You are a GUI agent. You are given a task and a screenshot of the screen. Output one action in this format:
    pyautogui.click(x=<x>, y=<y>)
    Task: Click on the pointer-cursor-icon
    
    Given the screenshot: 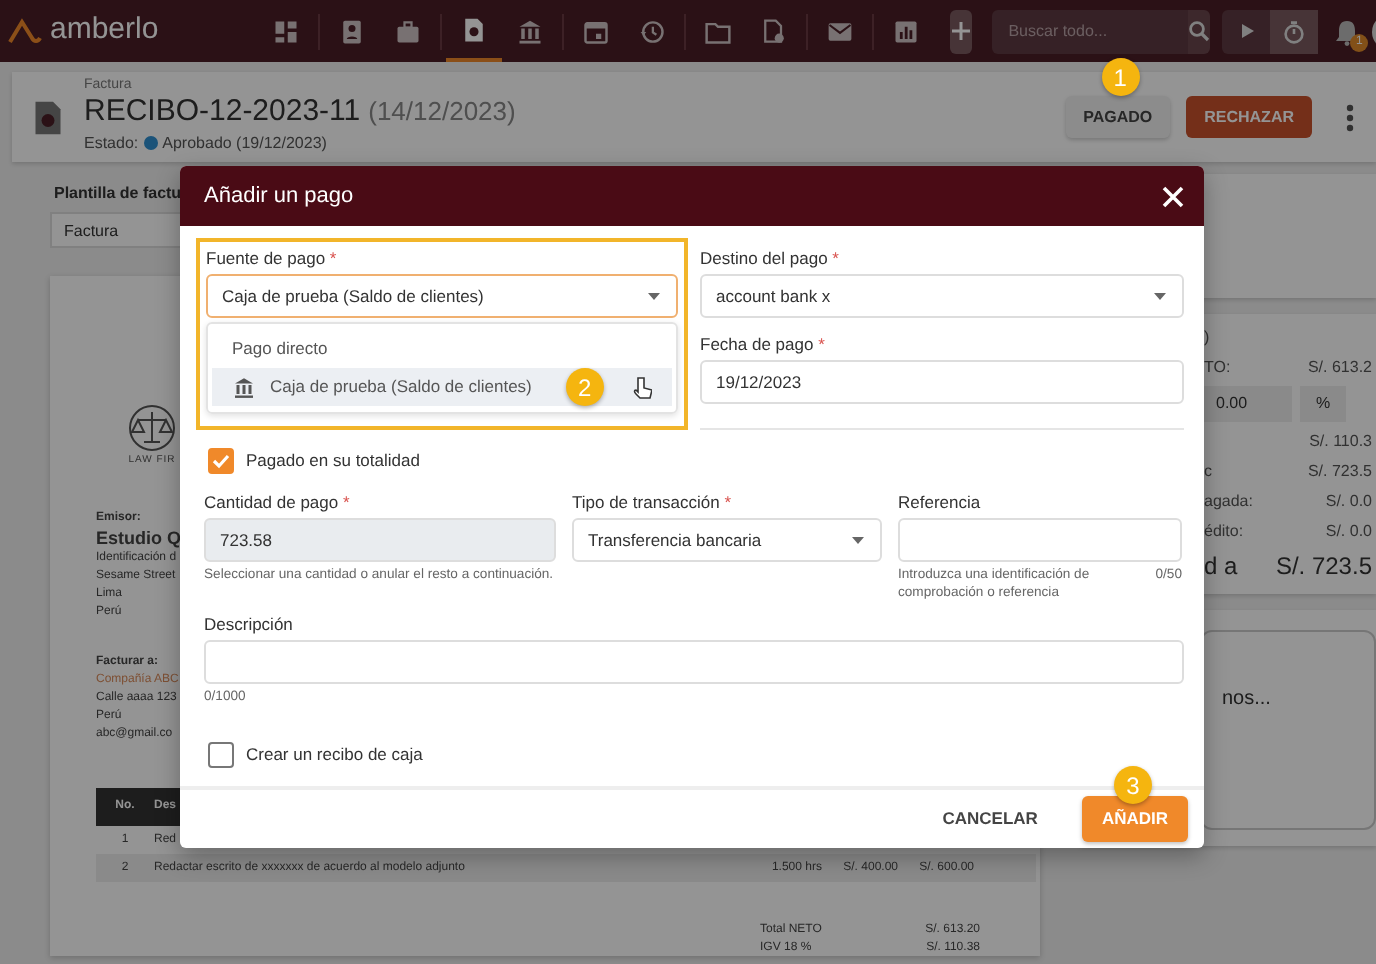 What is the action you would take?
    pyautogui.click(x=642, y=387)
    